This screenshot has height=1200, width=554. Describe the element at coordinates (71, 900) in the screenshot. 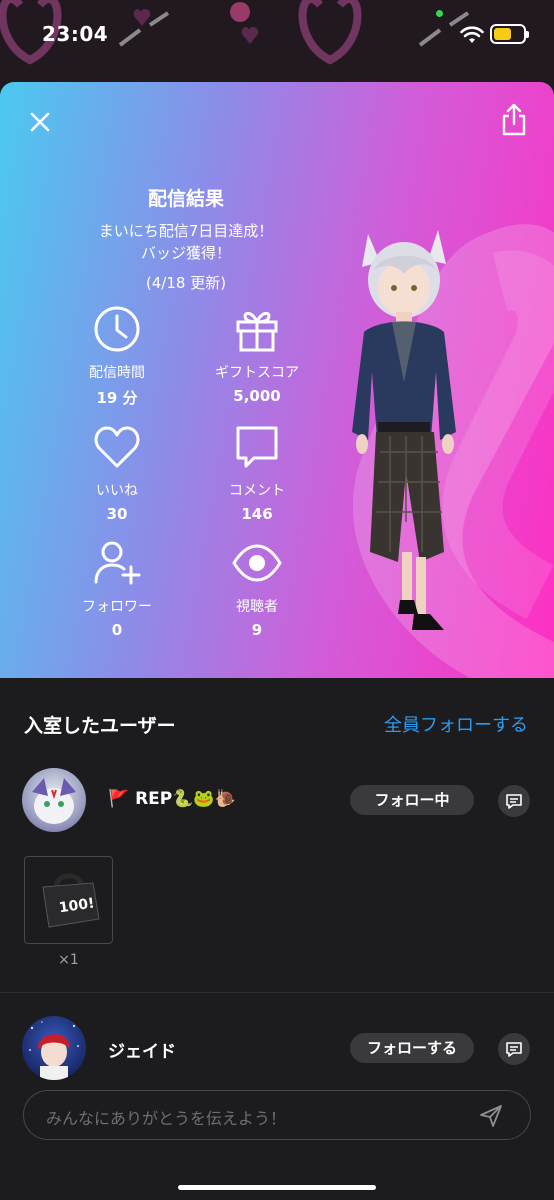

I see `weight-gift-icon: 100!` at that location.